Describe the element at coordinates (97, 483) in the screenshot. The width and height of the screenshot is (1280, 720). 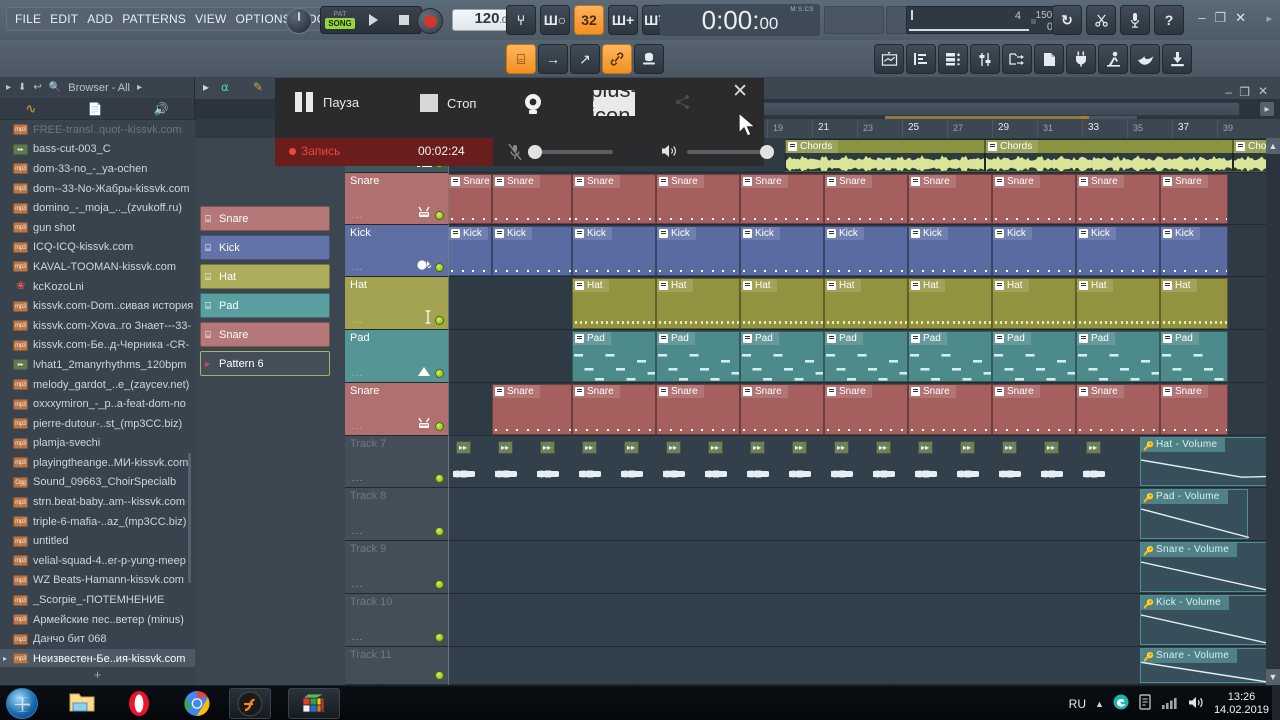
I see `browser-list-item: Ogg Sound_09663_ChoirSpecialb` at that location.